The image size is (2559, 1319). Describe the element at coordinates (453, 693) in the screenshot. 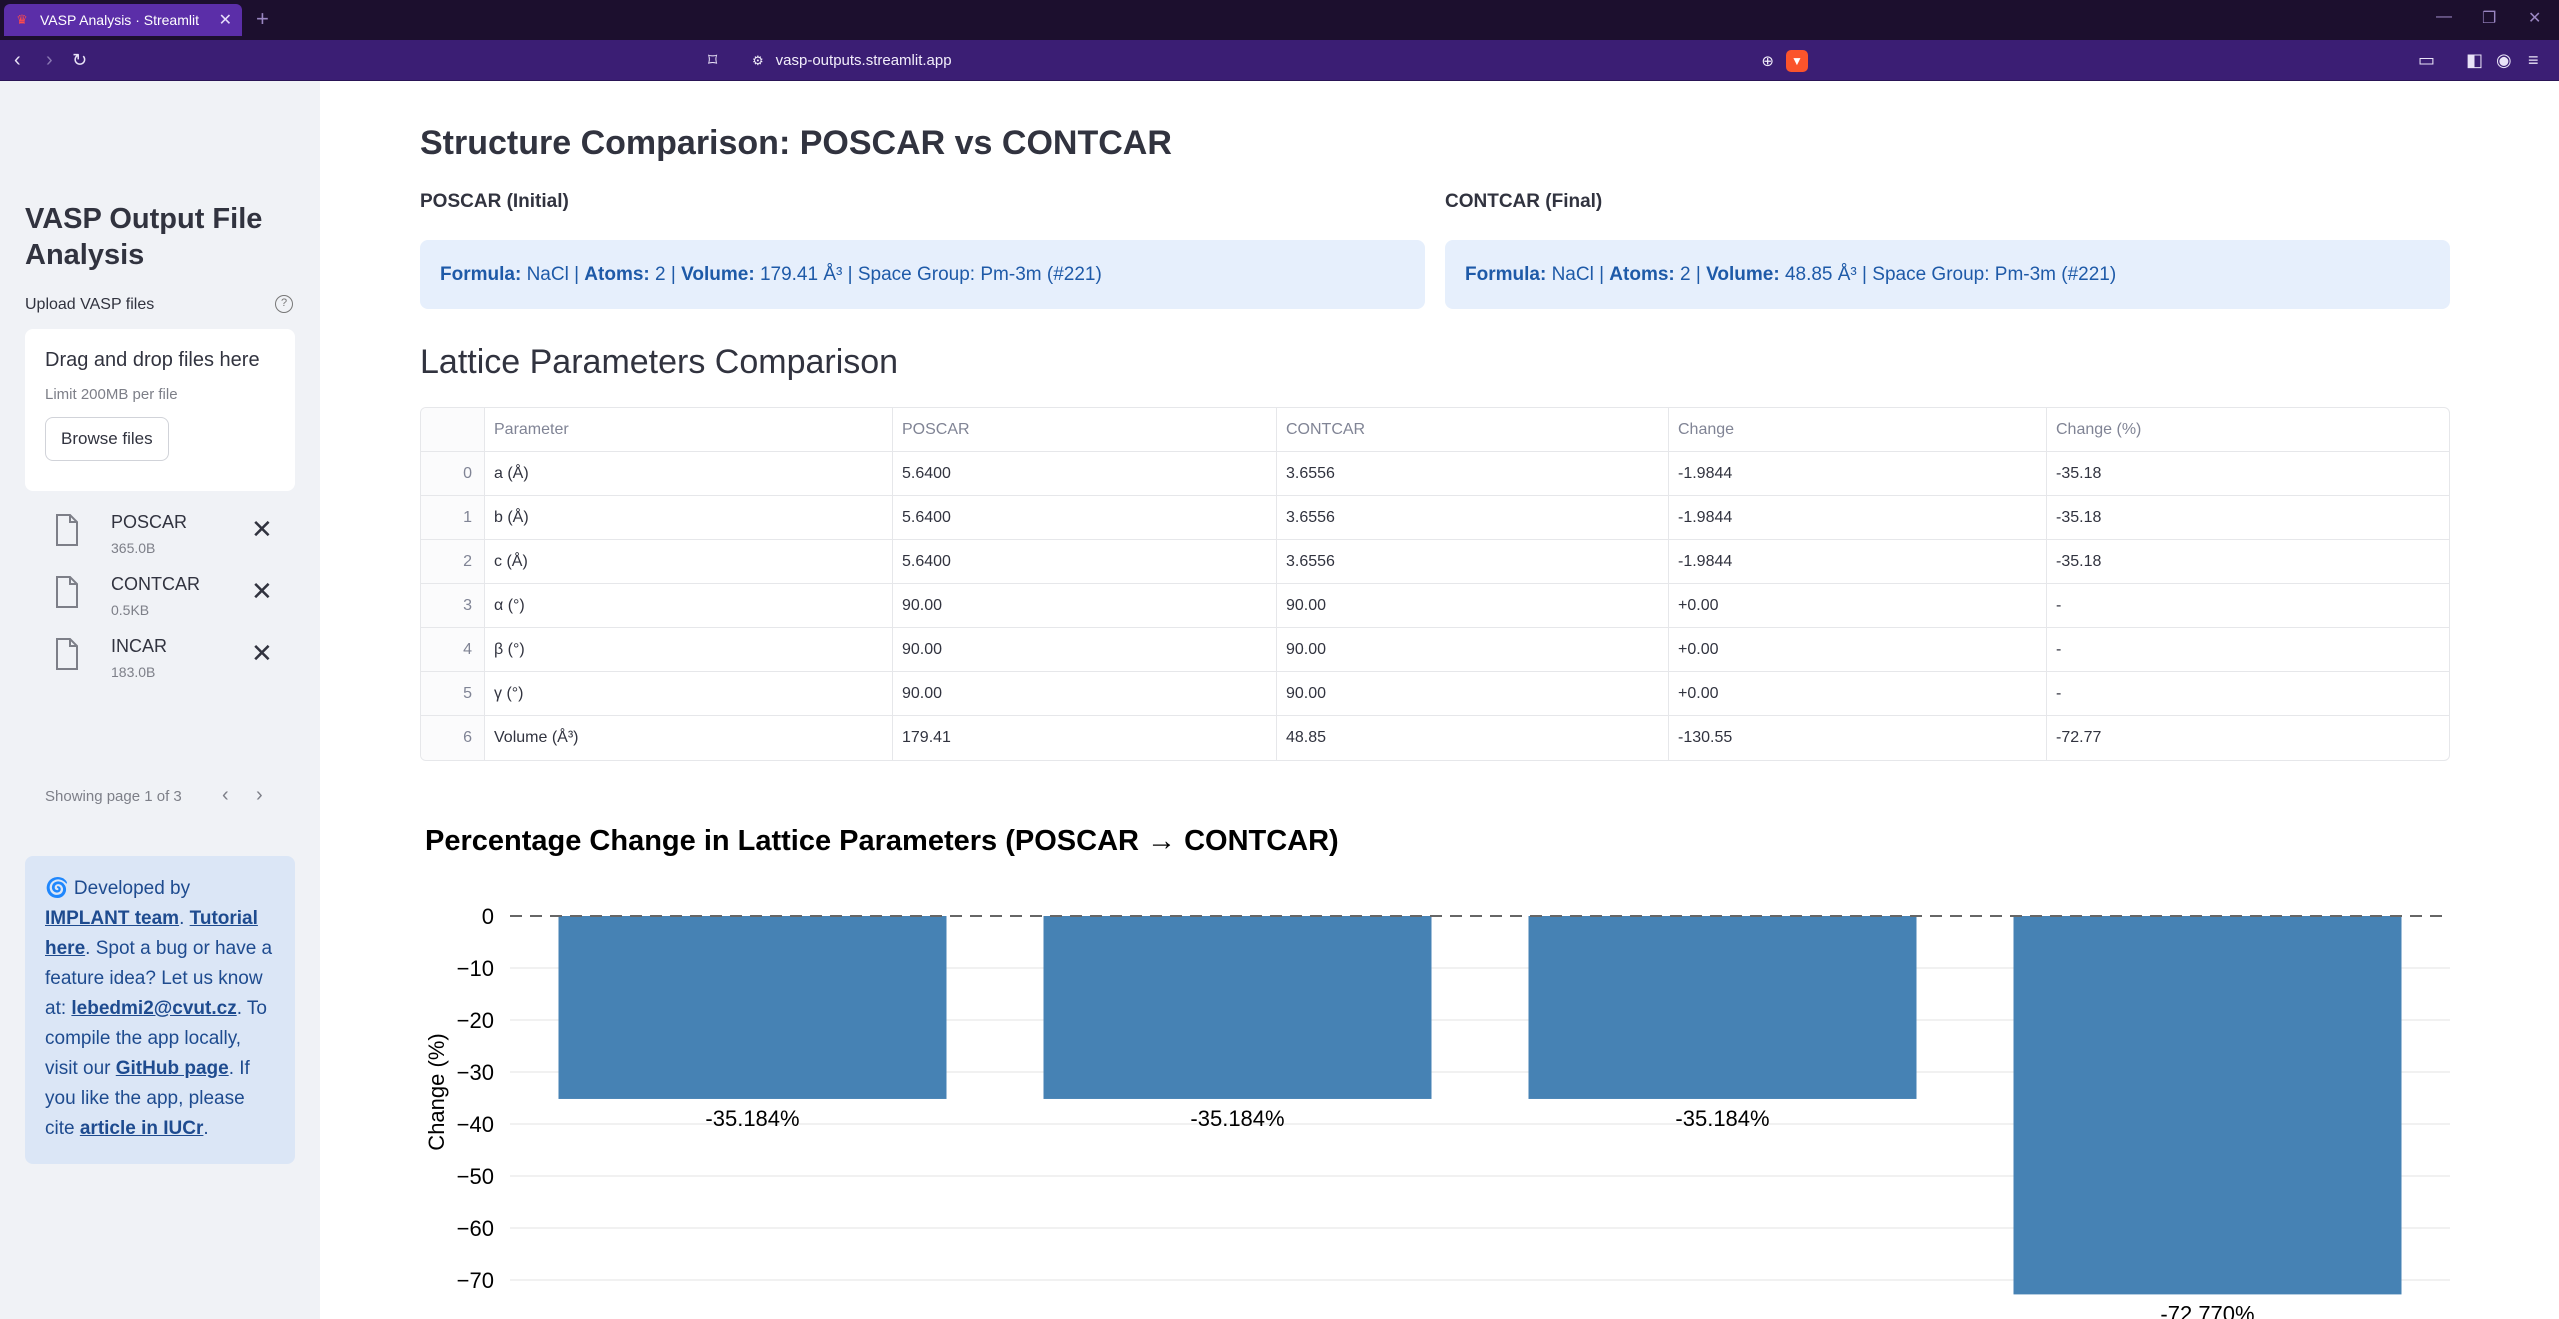

I see `row-index: 5` at that location.